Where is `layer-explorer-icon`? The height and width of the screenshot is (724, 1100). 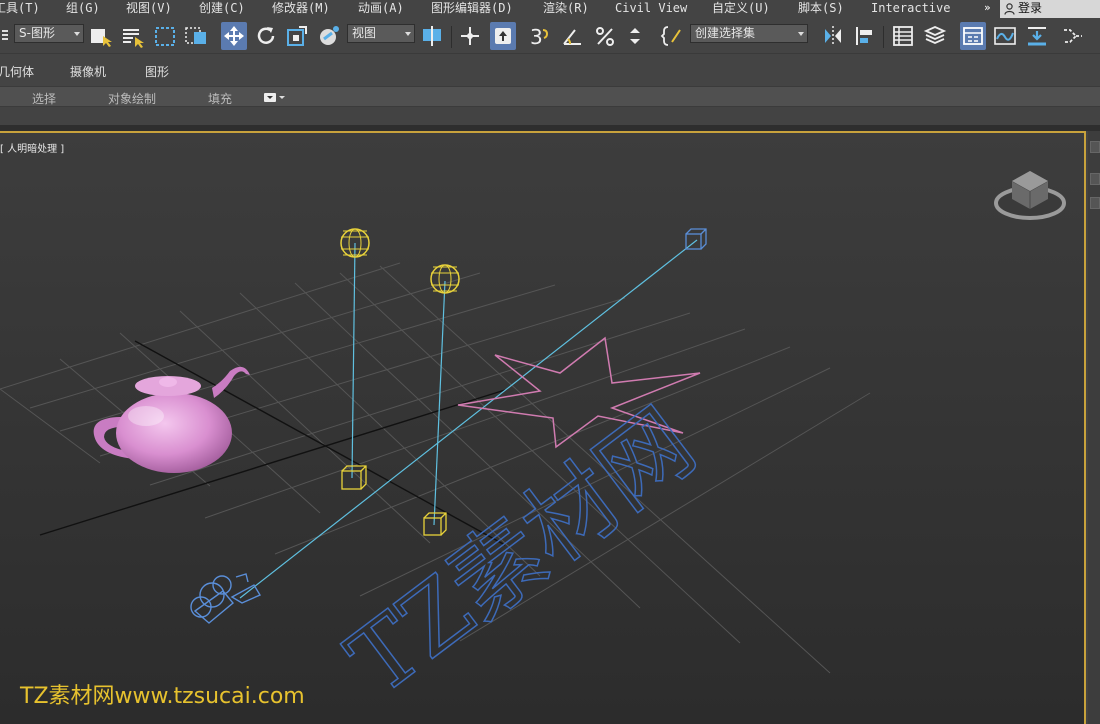
layer-explorer-icon is located at coordinates (935, 36).